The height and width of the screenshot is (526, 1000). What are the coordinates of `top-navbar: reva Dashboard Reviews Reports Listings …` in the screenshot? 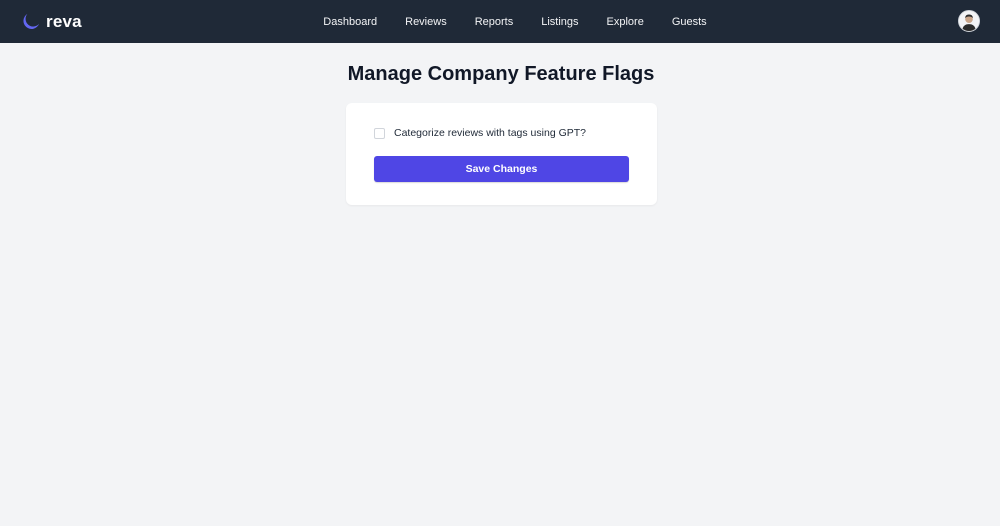 It's located at (500, 21).